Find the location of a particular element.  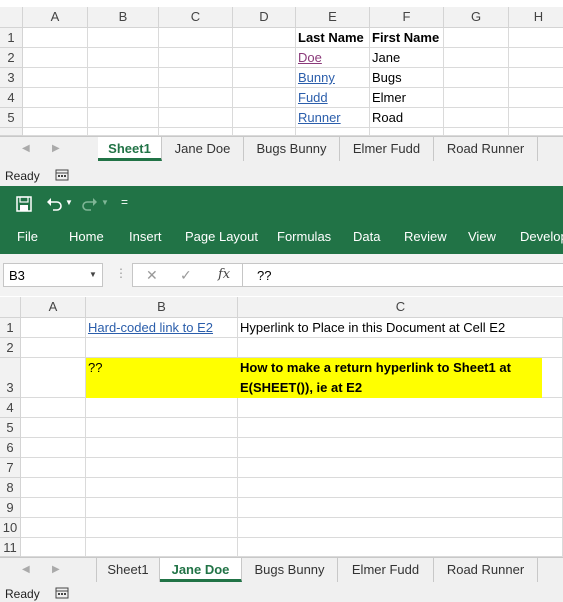

bottom-row-header-7: 7 is located at coordinates (10, 468).